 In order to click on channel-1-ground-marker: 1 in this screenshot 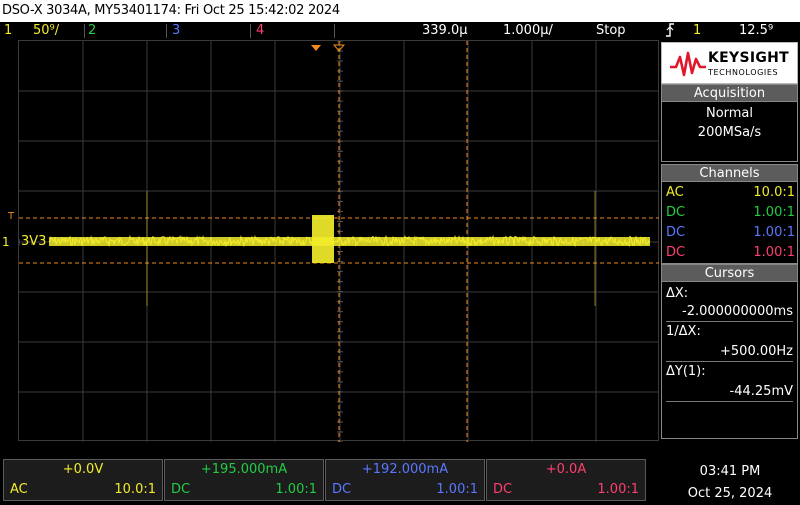, I will do `click(9, 242)`.